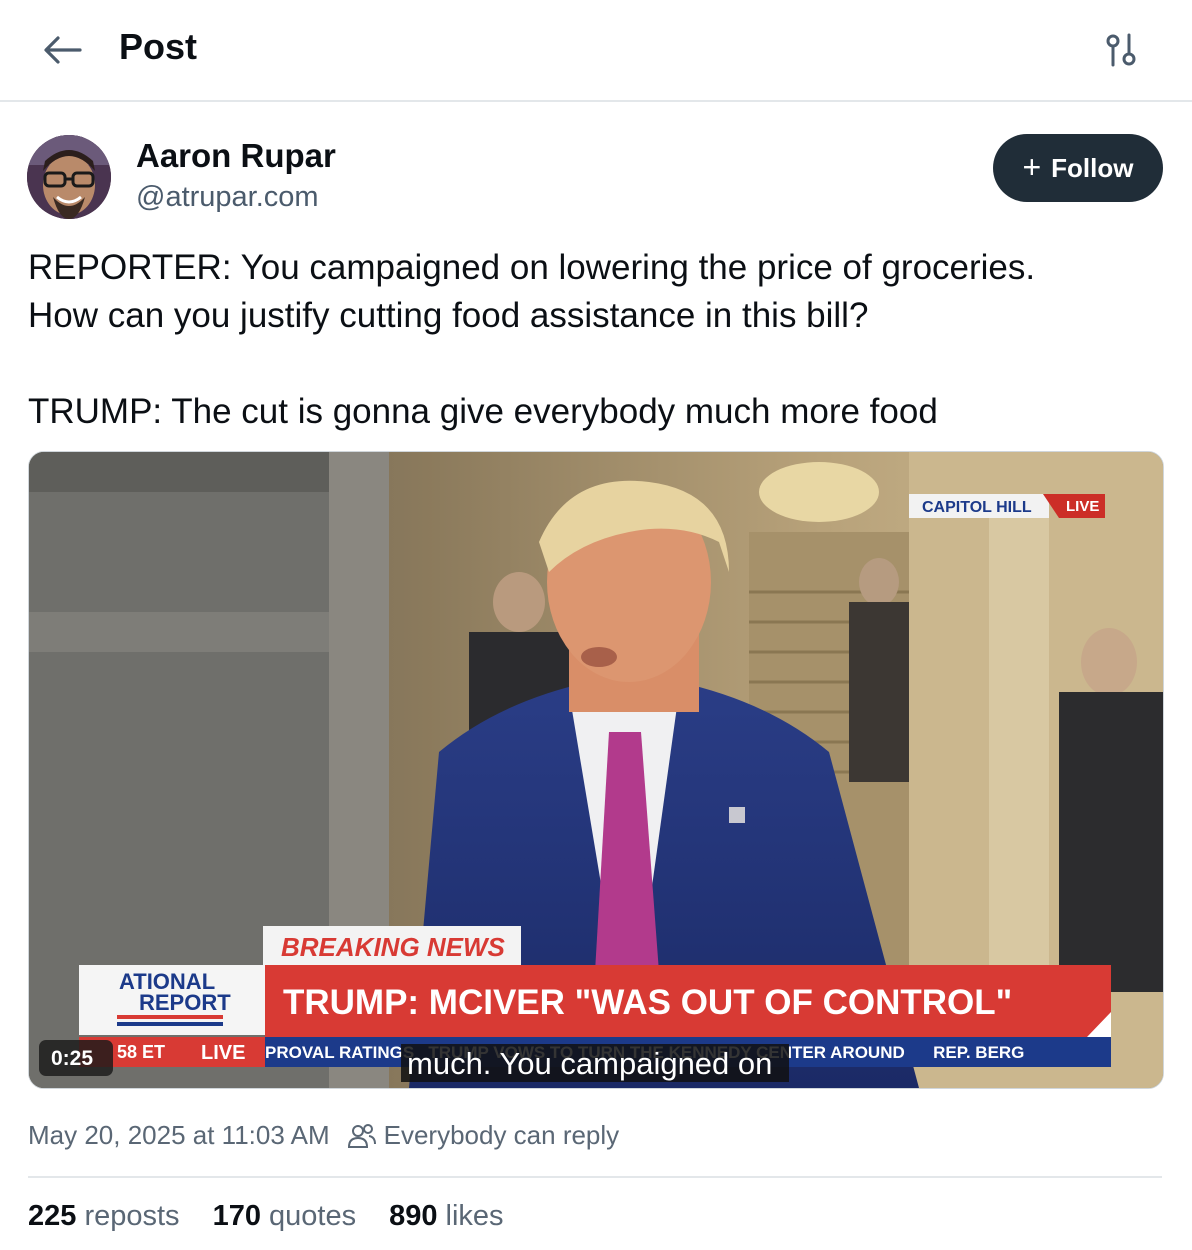 The height and width of the screenshot is (1250, 1192). I want to click on quotes-stat: 170 quotes, so click(285, 1216).